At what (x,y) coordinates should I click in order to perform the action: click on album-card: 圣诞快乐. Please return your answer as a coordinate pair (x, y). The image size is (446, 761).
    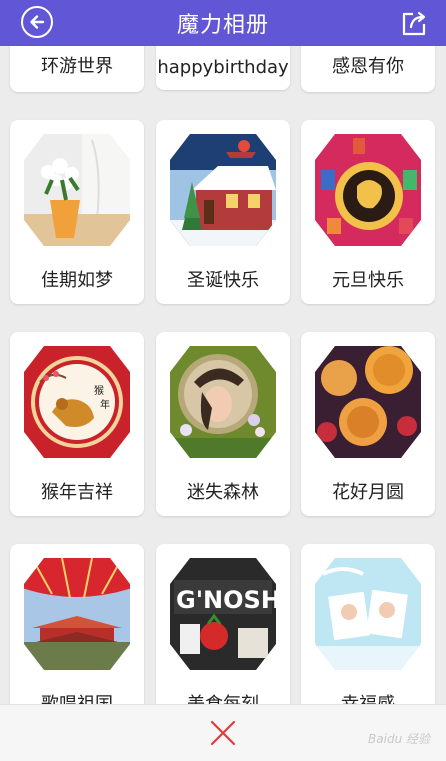
    Looking at the image, I should click on (223, 212).